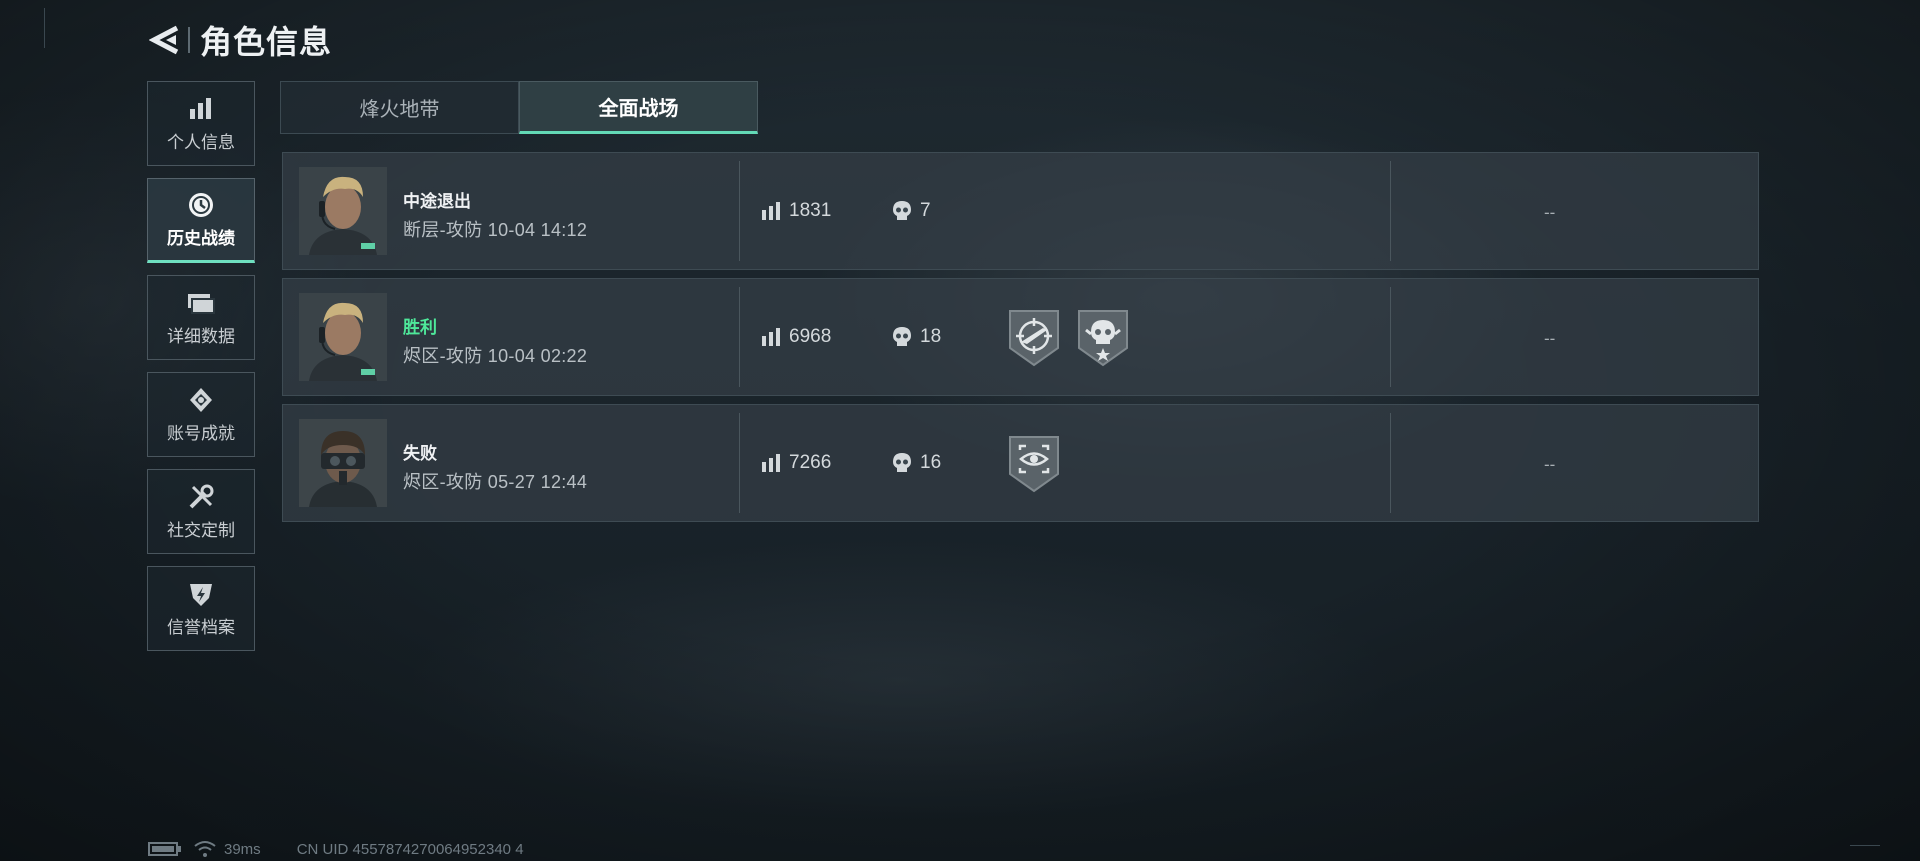 The height and width of the screenshot is (861, 1920). I want to click on side-nav: 个人信息 历史战绩 详细数据 账号成就 社交定制 信誉档案, so click(202, 372).